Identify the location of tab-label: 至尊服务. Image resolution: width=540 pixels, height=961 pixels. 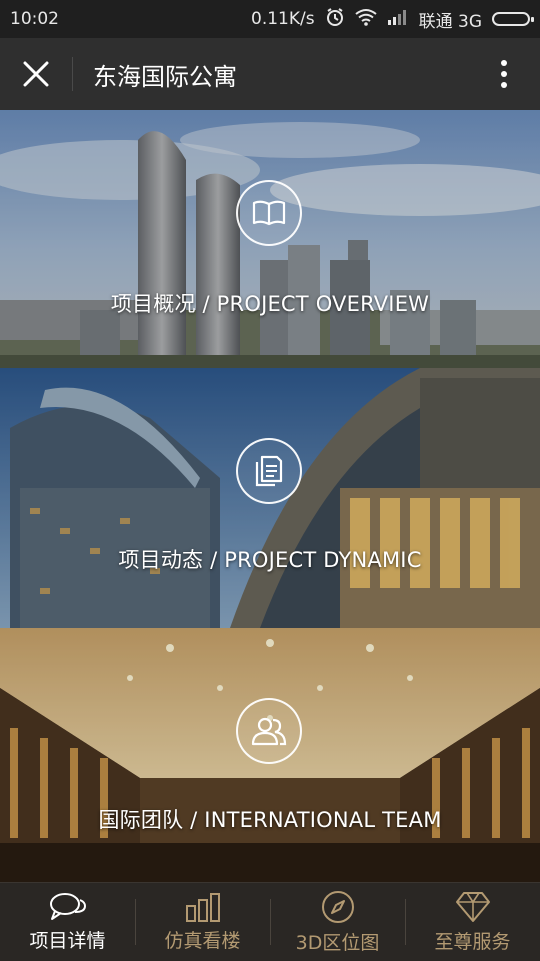
(472, 941).